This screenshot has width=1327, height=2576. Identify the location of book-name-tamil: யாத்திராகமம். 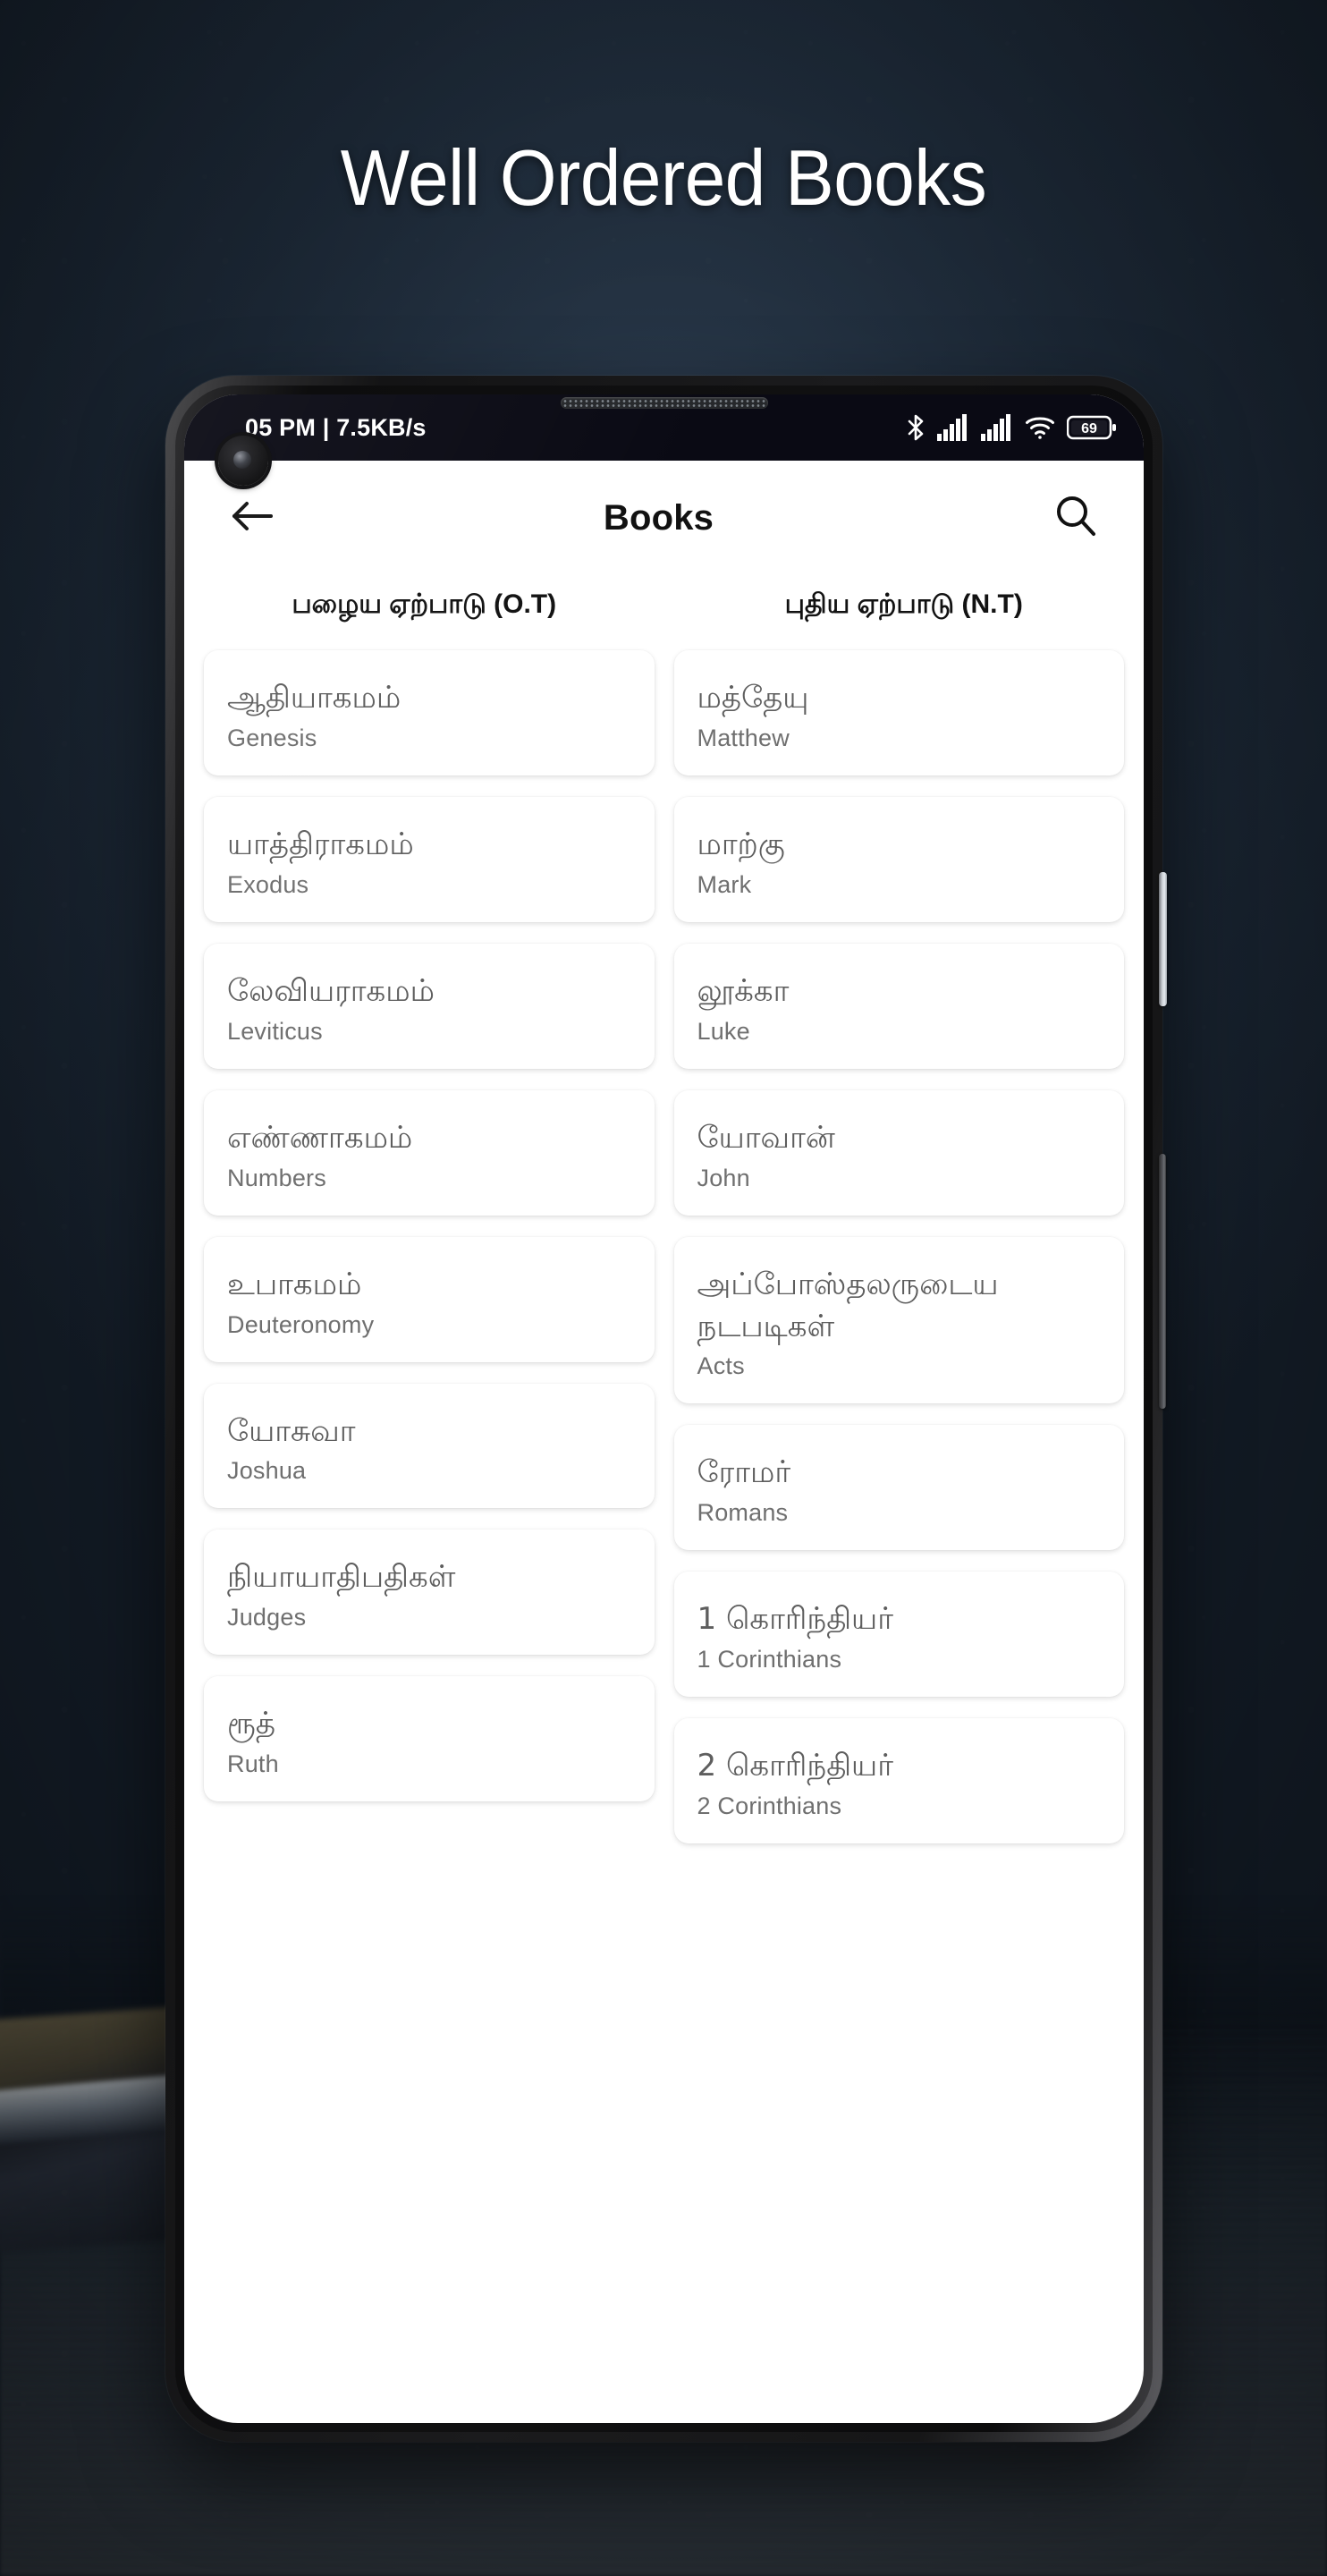
(320, 844).